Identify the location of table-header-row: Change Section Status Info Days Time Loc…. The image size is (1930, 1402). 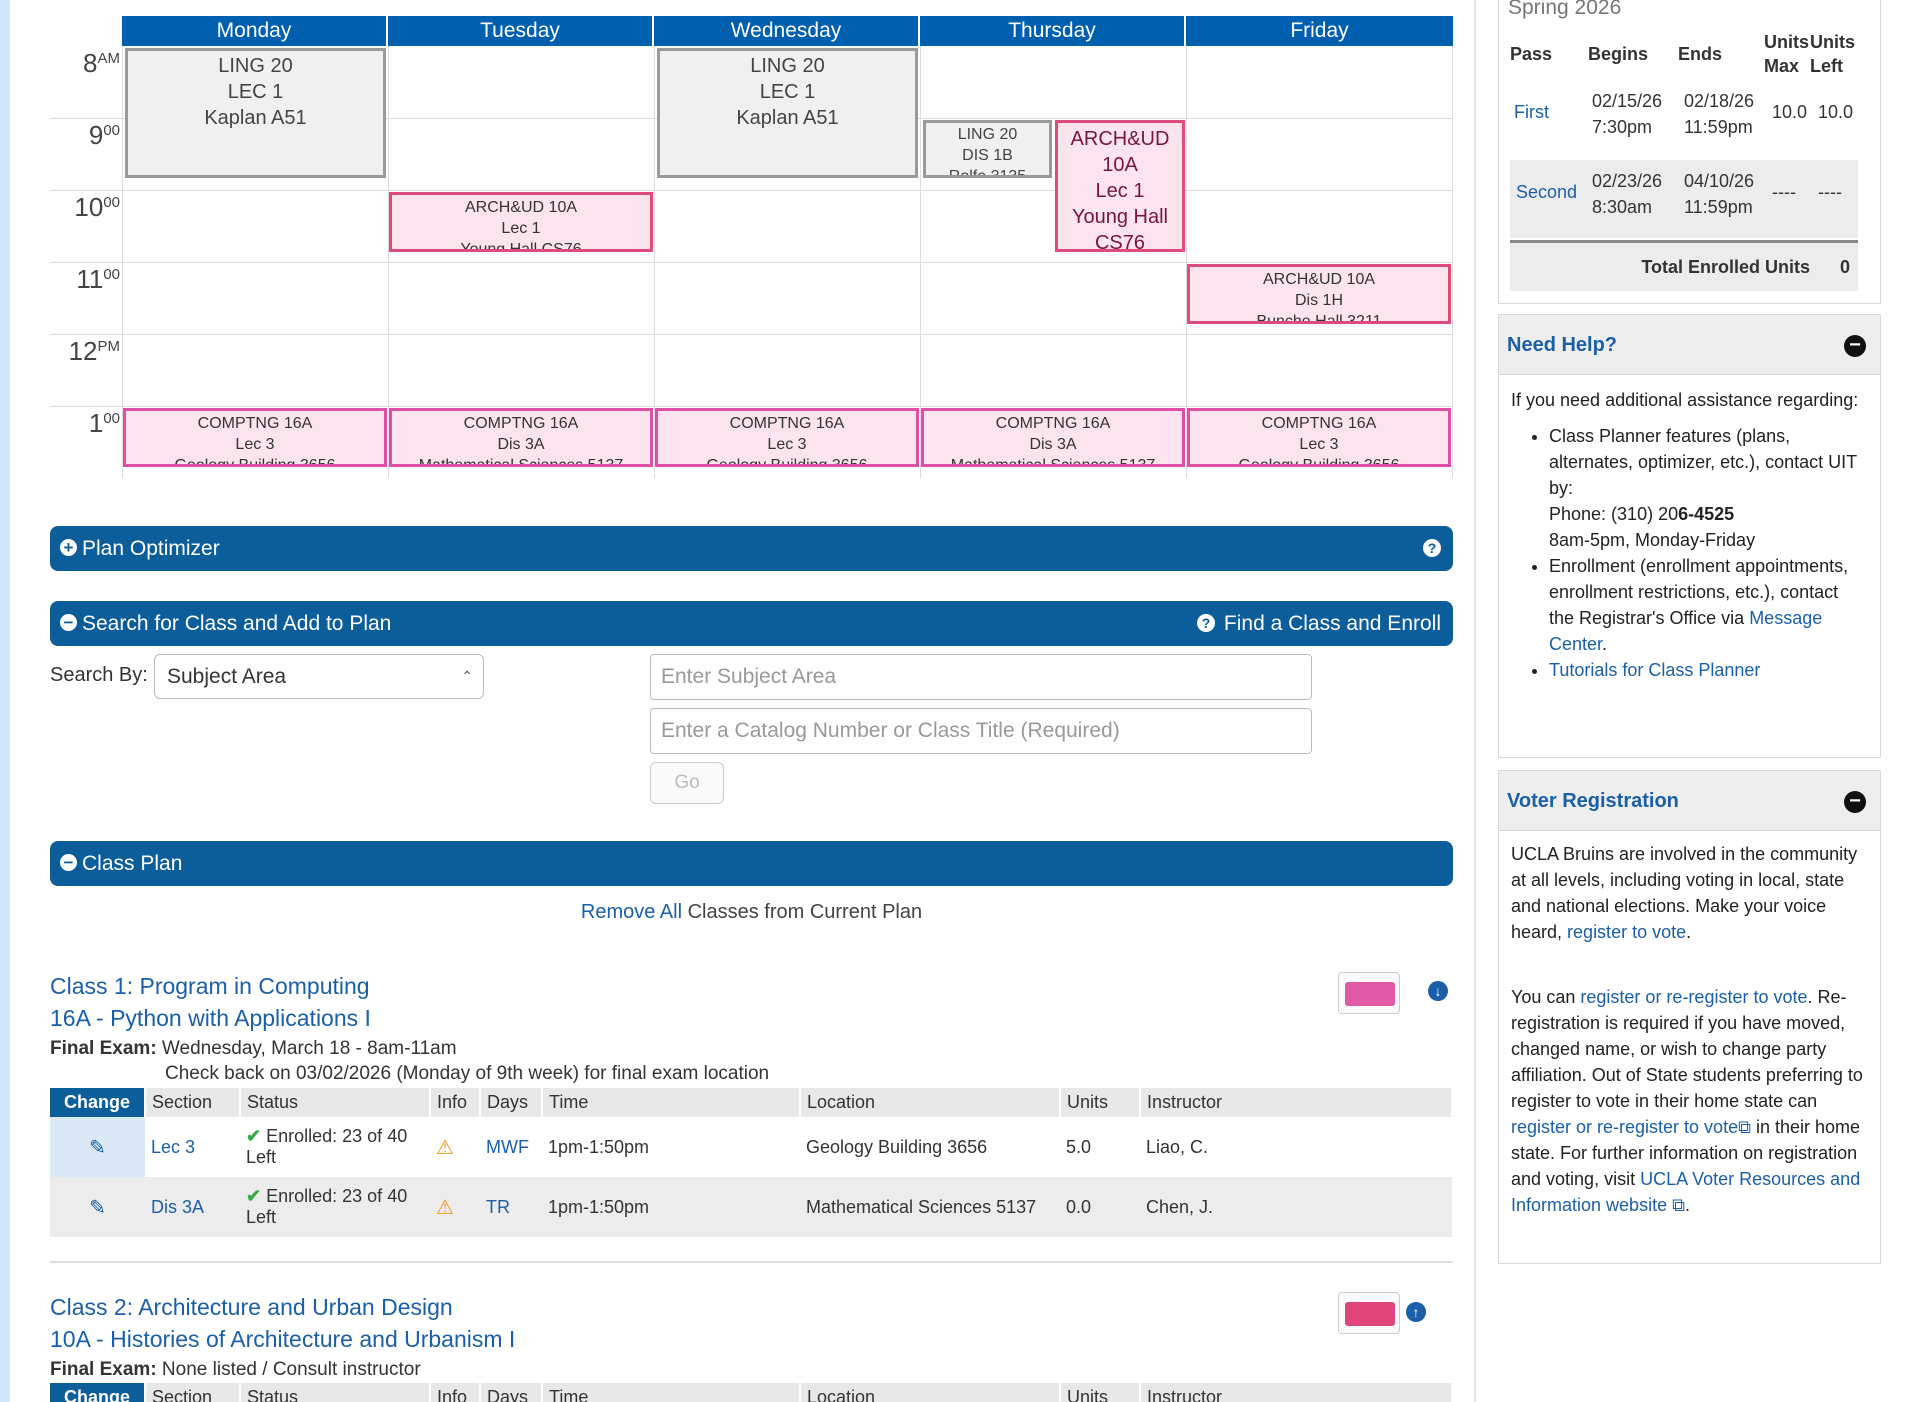
(751, 1392).